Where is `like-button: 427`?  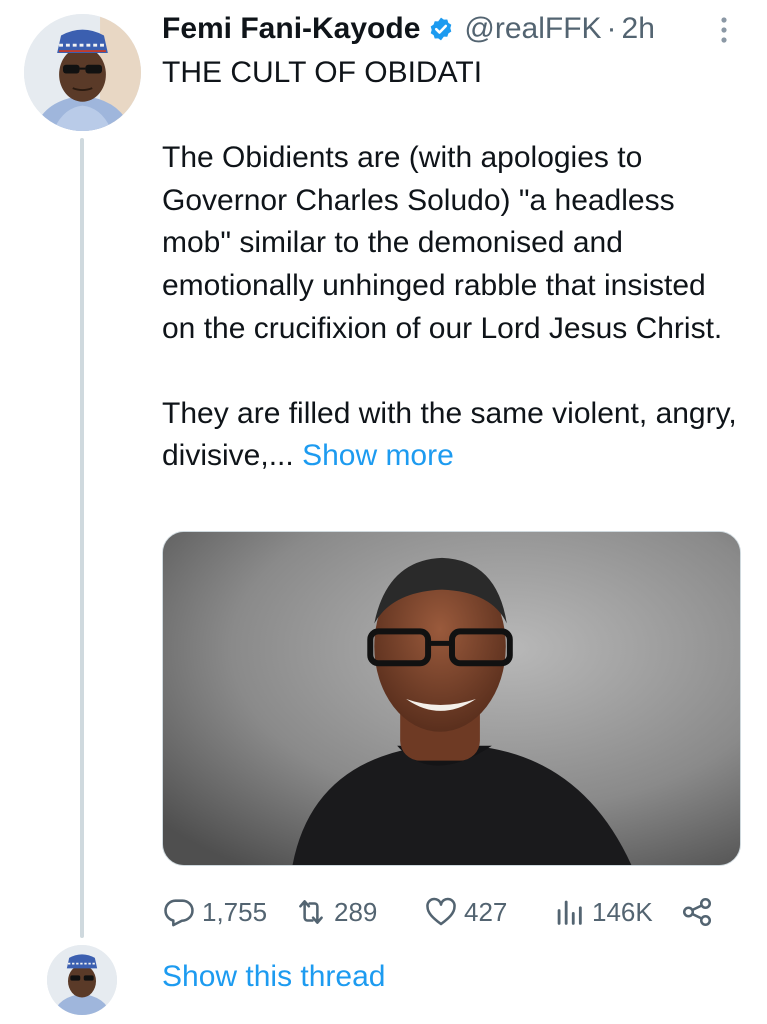 like-button: 427 is located at coordinates (465, 912).